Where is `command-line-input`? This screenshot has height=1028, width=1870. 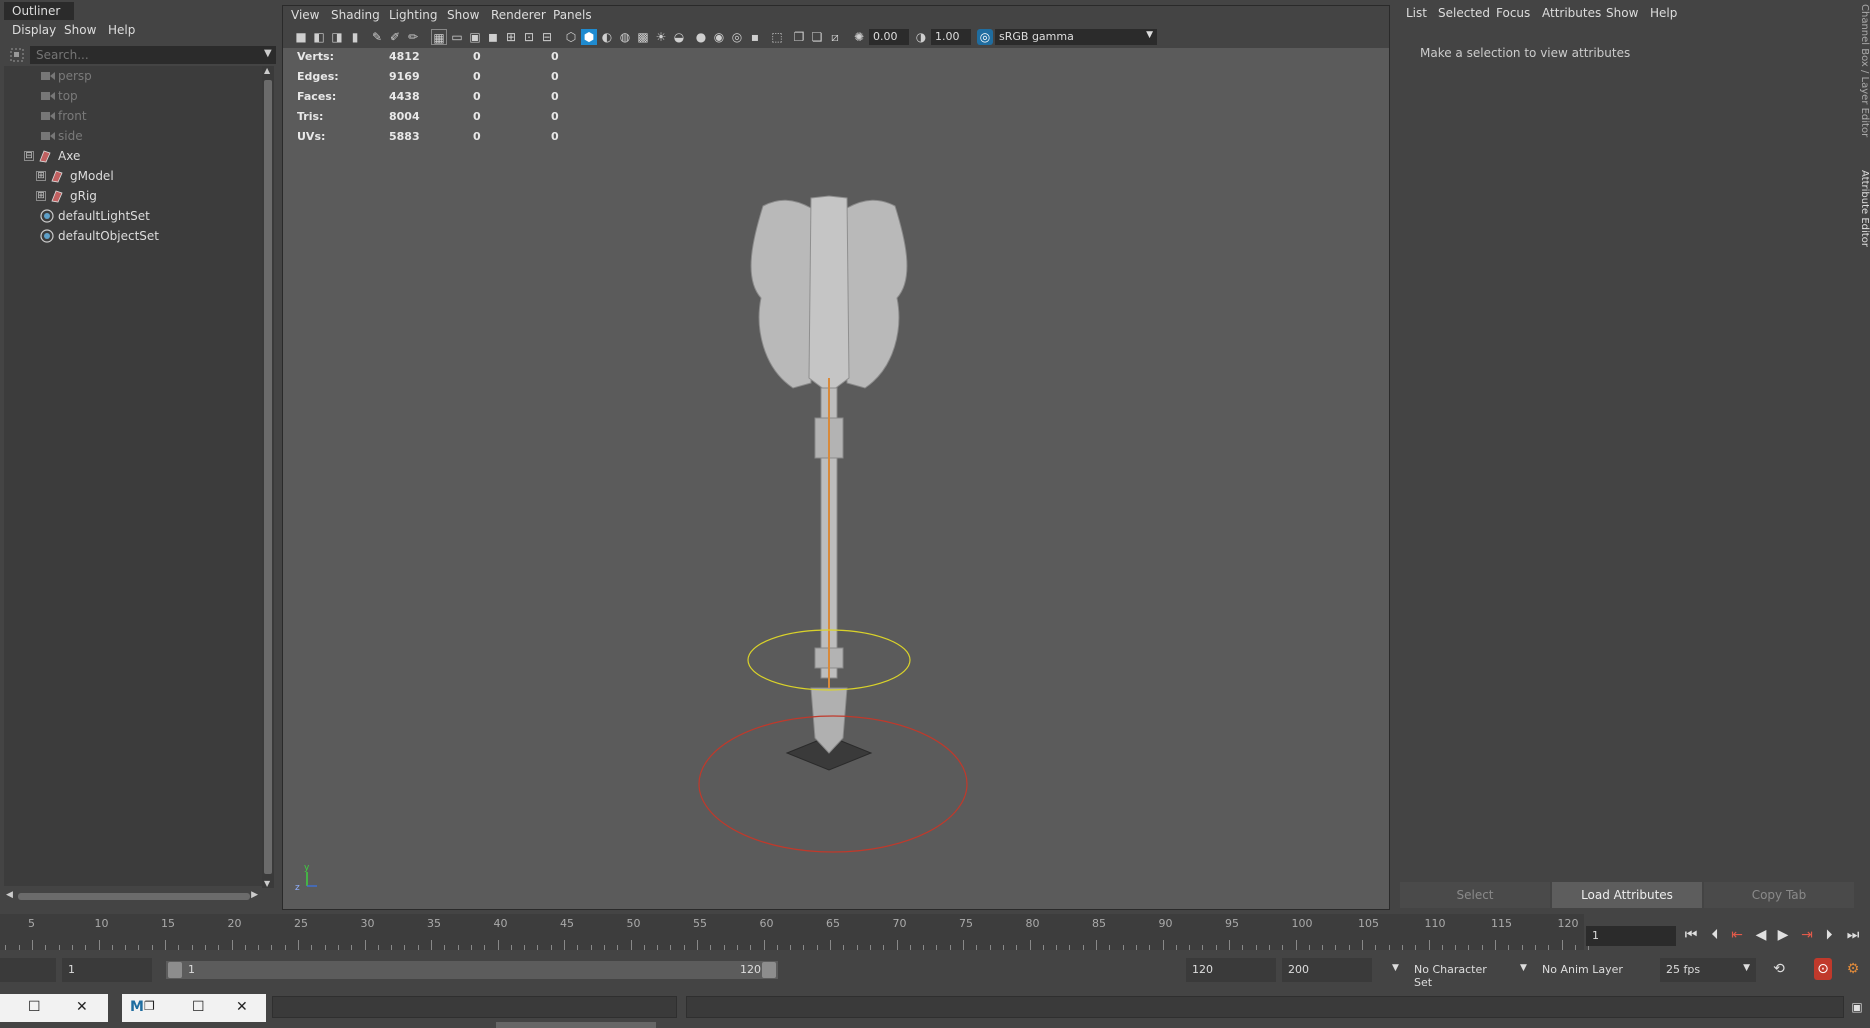 command-line-input is located at coordinates (474, 1007).